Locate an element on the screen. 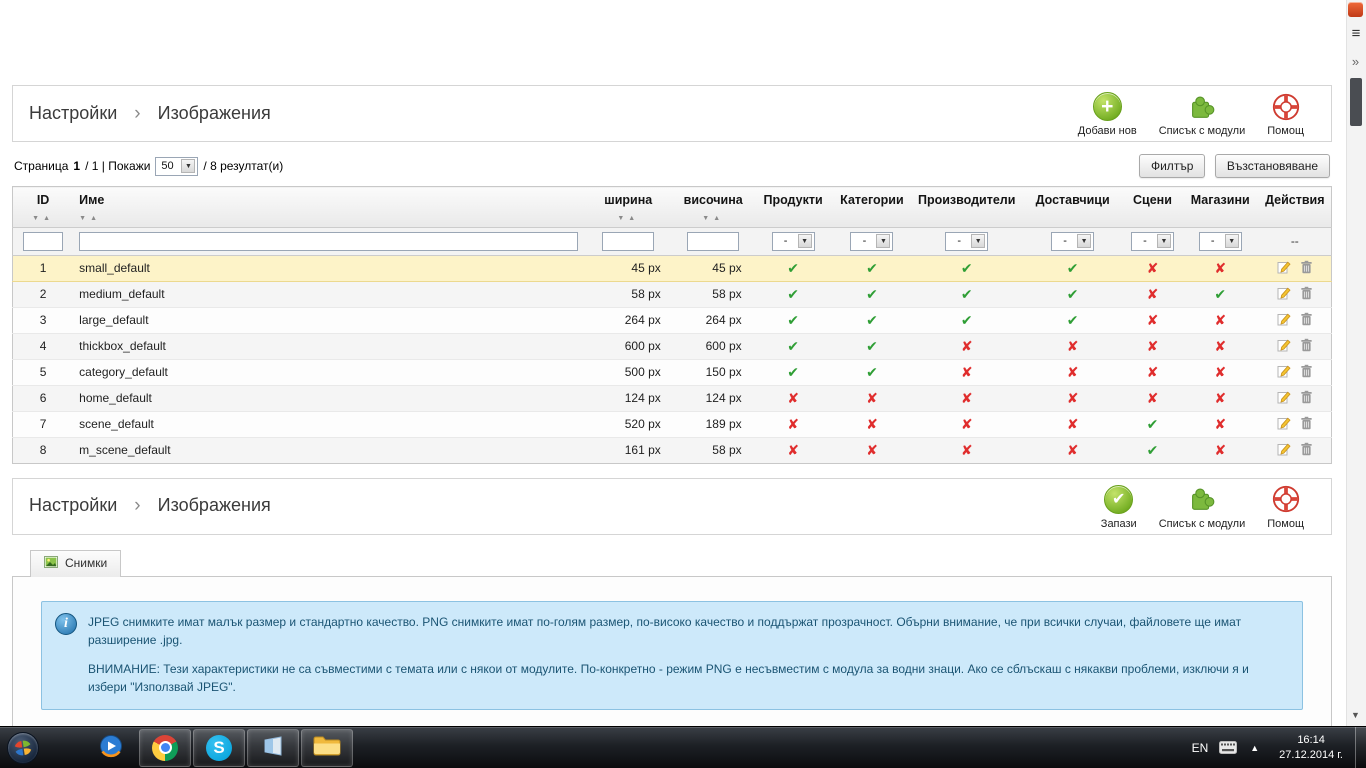 This screenshot has width=1366, height=768. taskbar-media-player-button is located at coordinates (111, 748).